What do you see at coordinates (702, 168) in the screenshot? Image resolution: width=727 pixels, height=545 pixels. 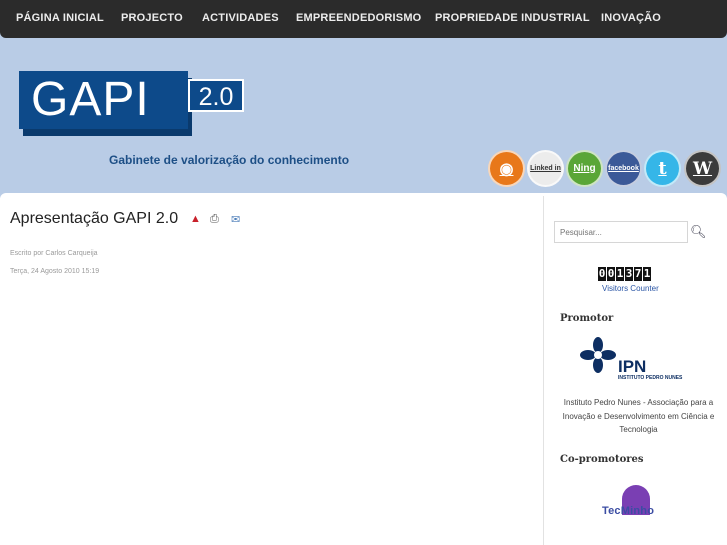 I see `wordpress-icon: W` at bounding box center [702, 168].